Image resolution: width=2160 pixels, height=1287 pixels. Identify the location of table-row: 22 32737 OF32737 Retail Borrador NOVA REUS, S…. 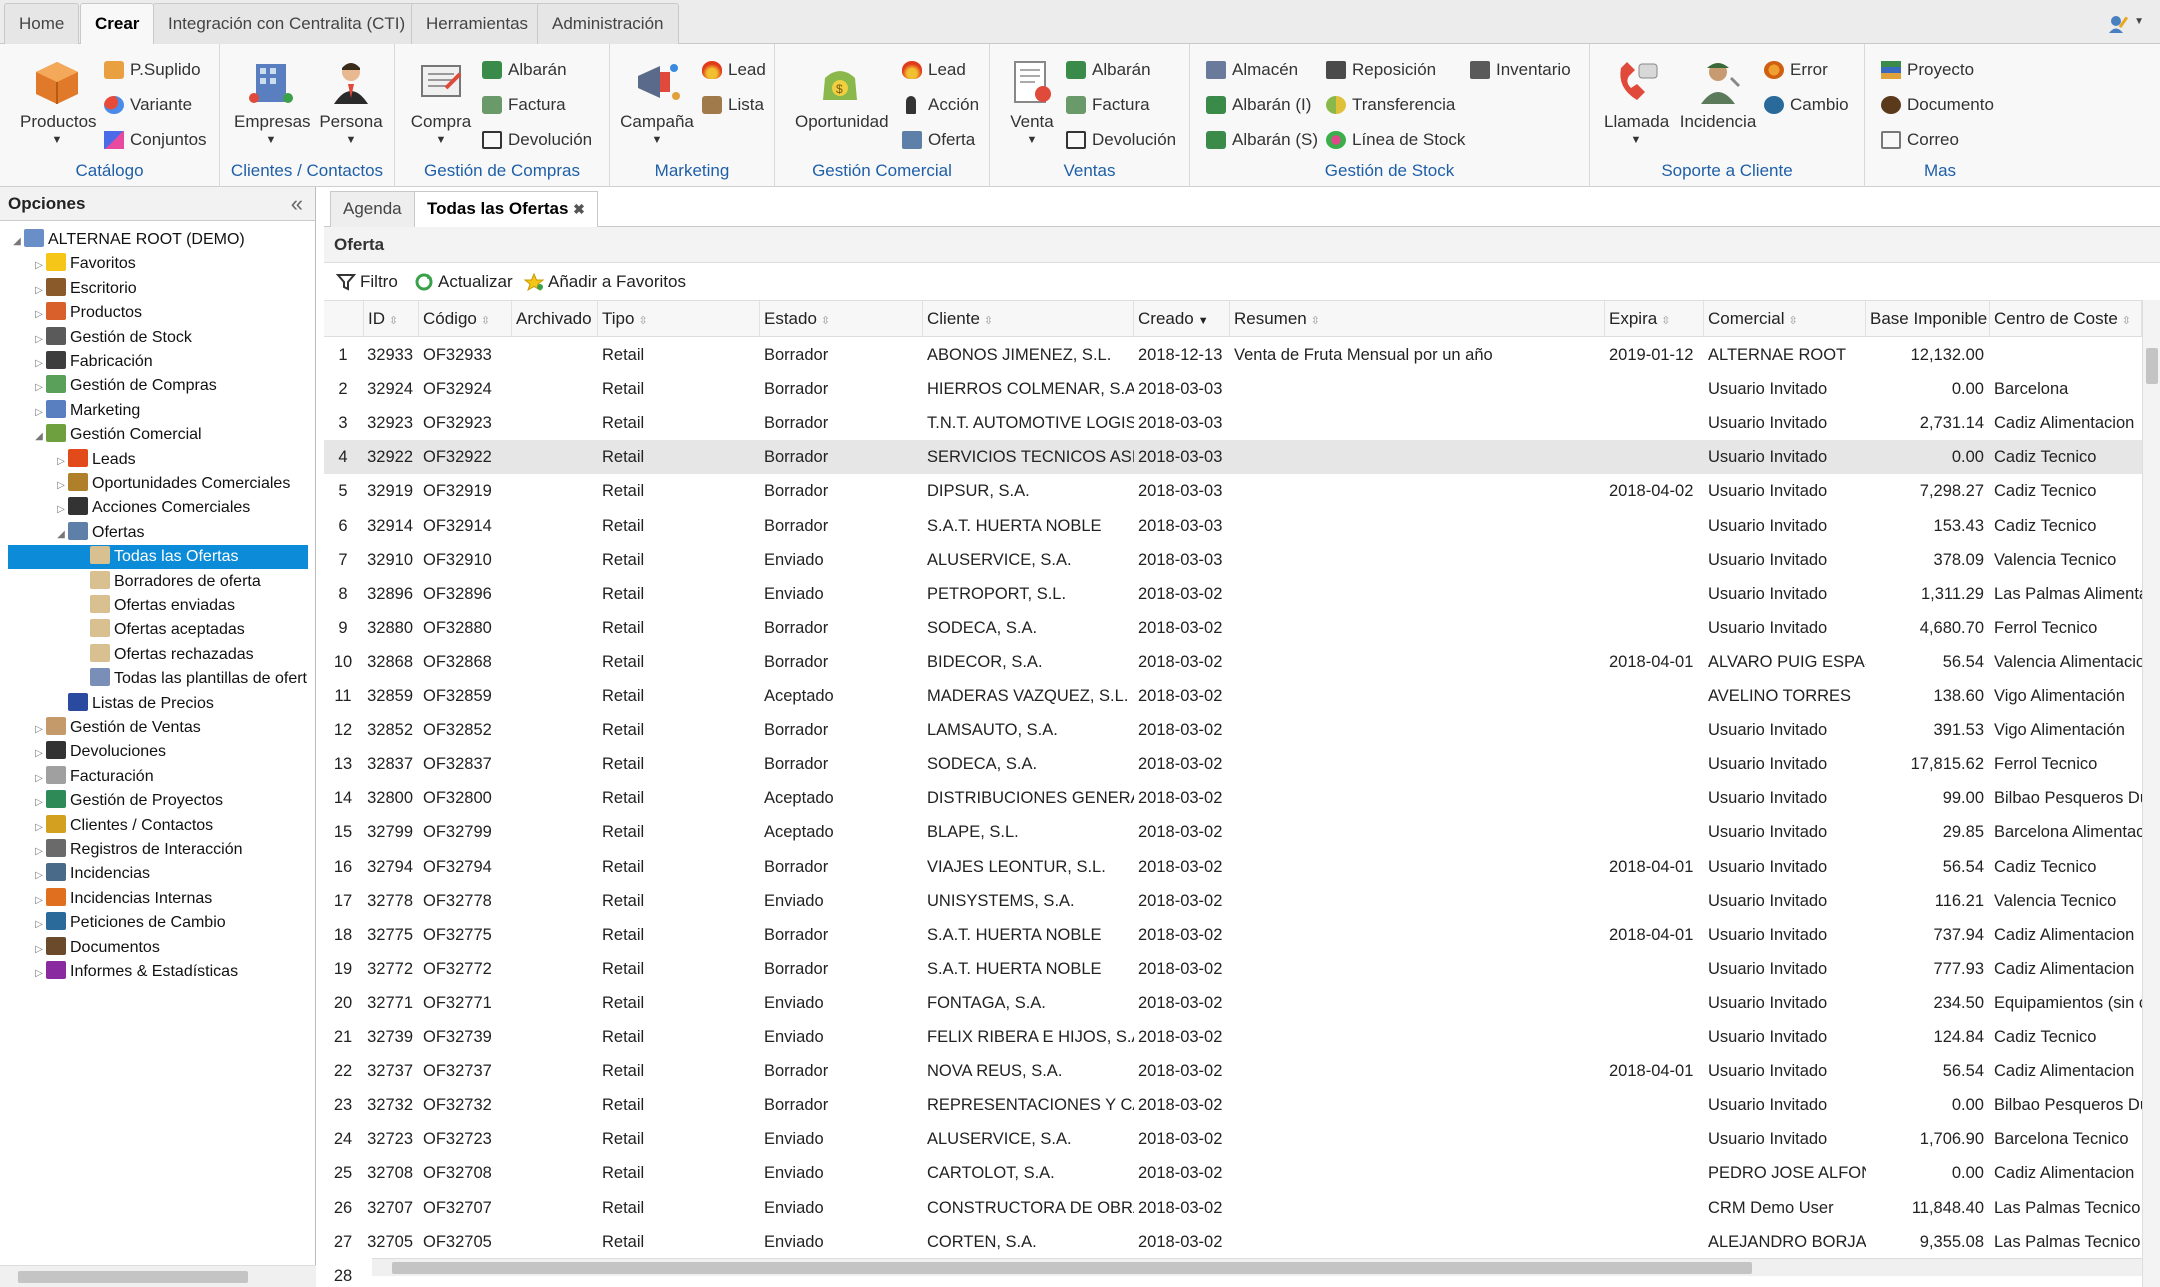
(1233, 1071).